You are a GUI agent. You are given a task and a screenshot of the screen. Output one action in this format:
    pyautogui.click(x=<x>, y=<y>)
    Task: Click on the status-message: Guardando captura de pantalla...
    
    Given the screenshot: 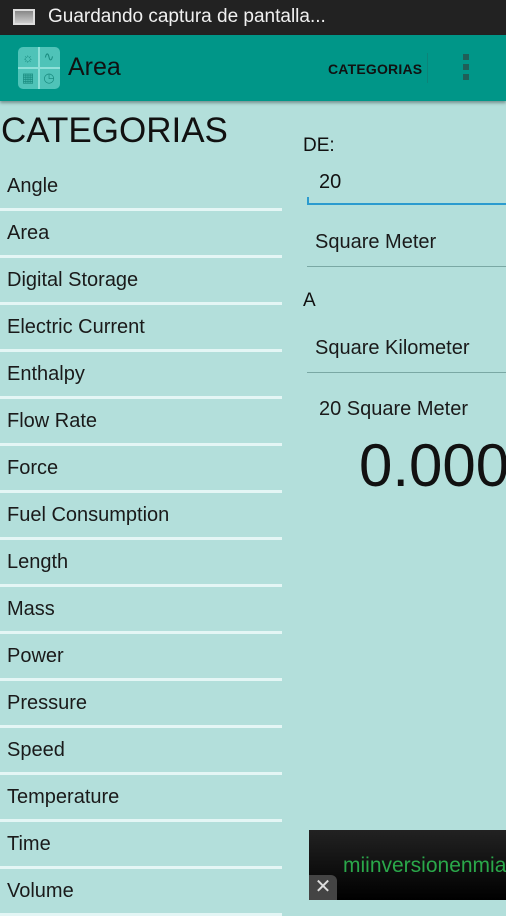 What is the action you would take?
    pyautogui.click(x=187, y=16)
    